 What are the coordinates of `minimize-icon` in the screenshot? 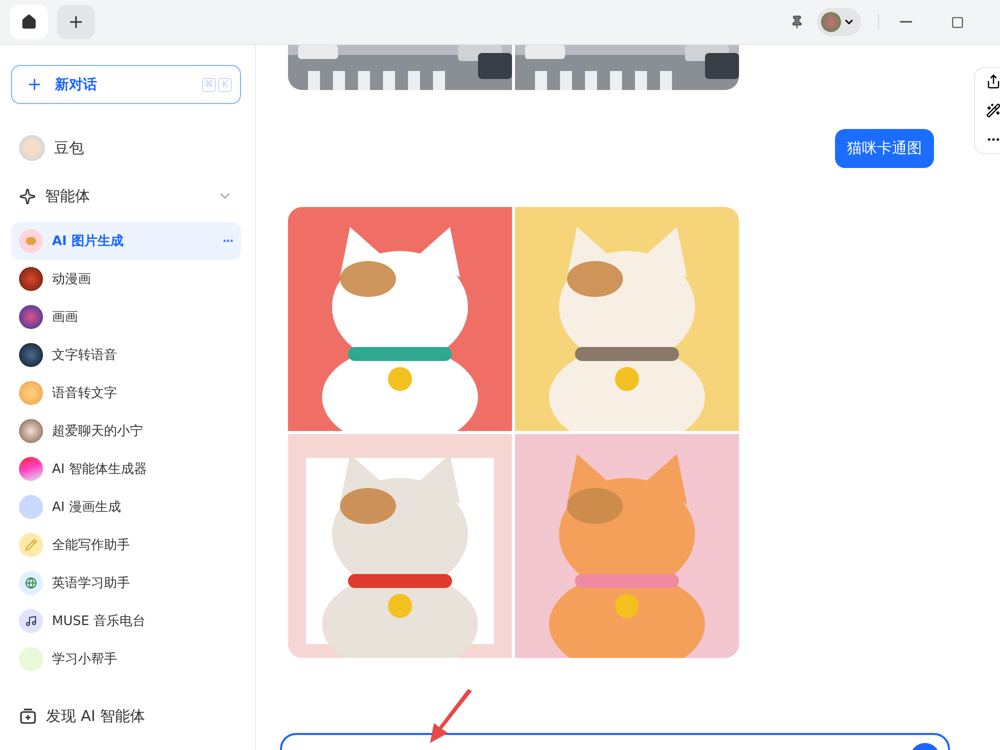 It's located at (906, 22).